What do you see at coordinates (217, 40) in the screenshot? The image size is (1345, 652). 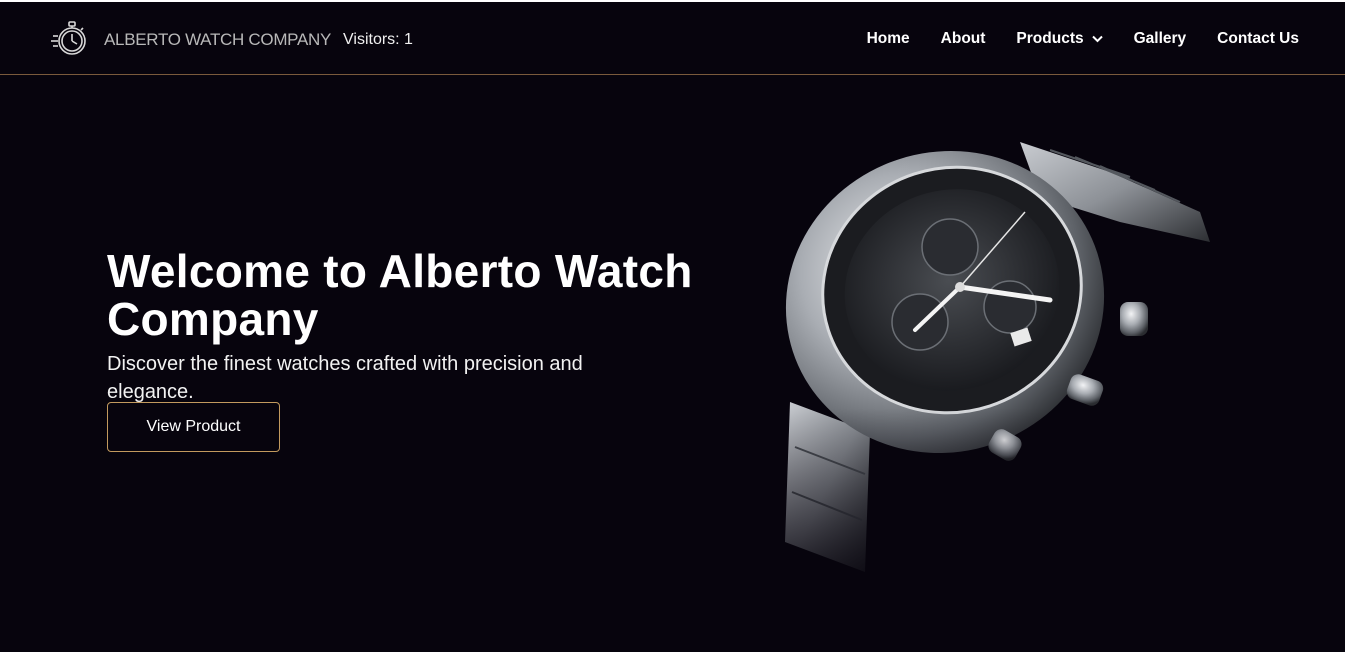 I see `brand-name: ALBERTO WATCH COMPANY` at bounding box center [217, 40].